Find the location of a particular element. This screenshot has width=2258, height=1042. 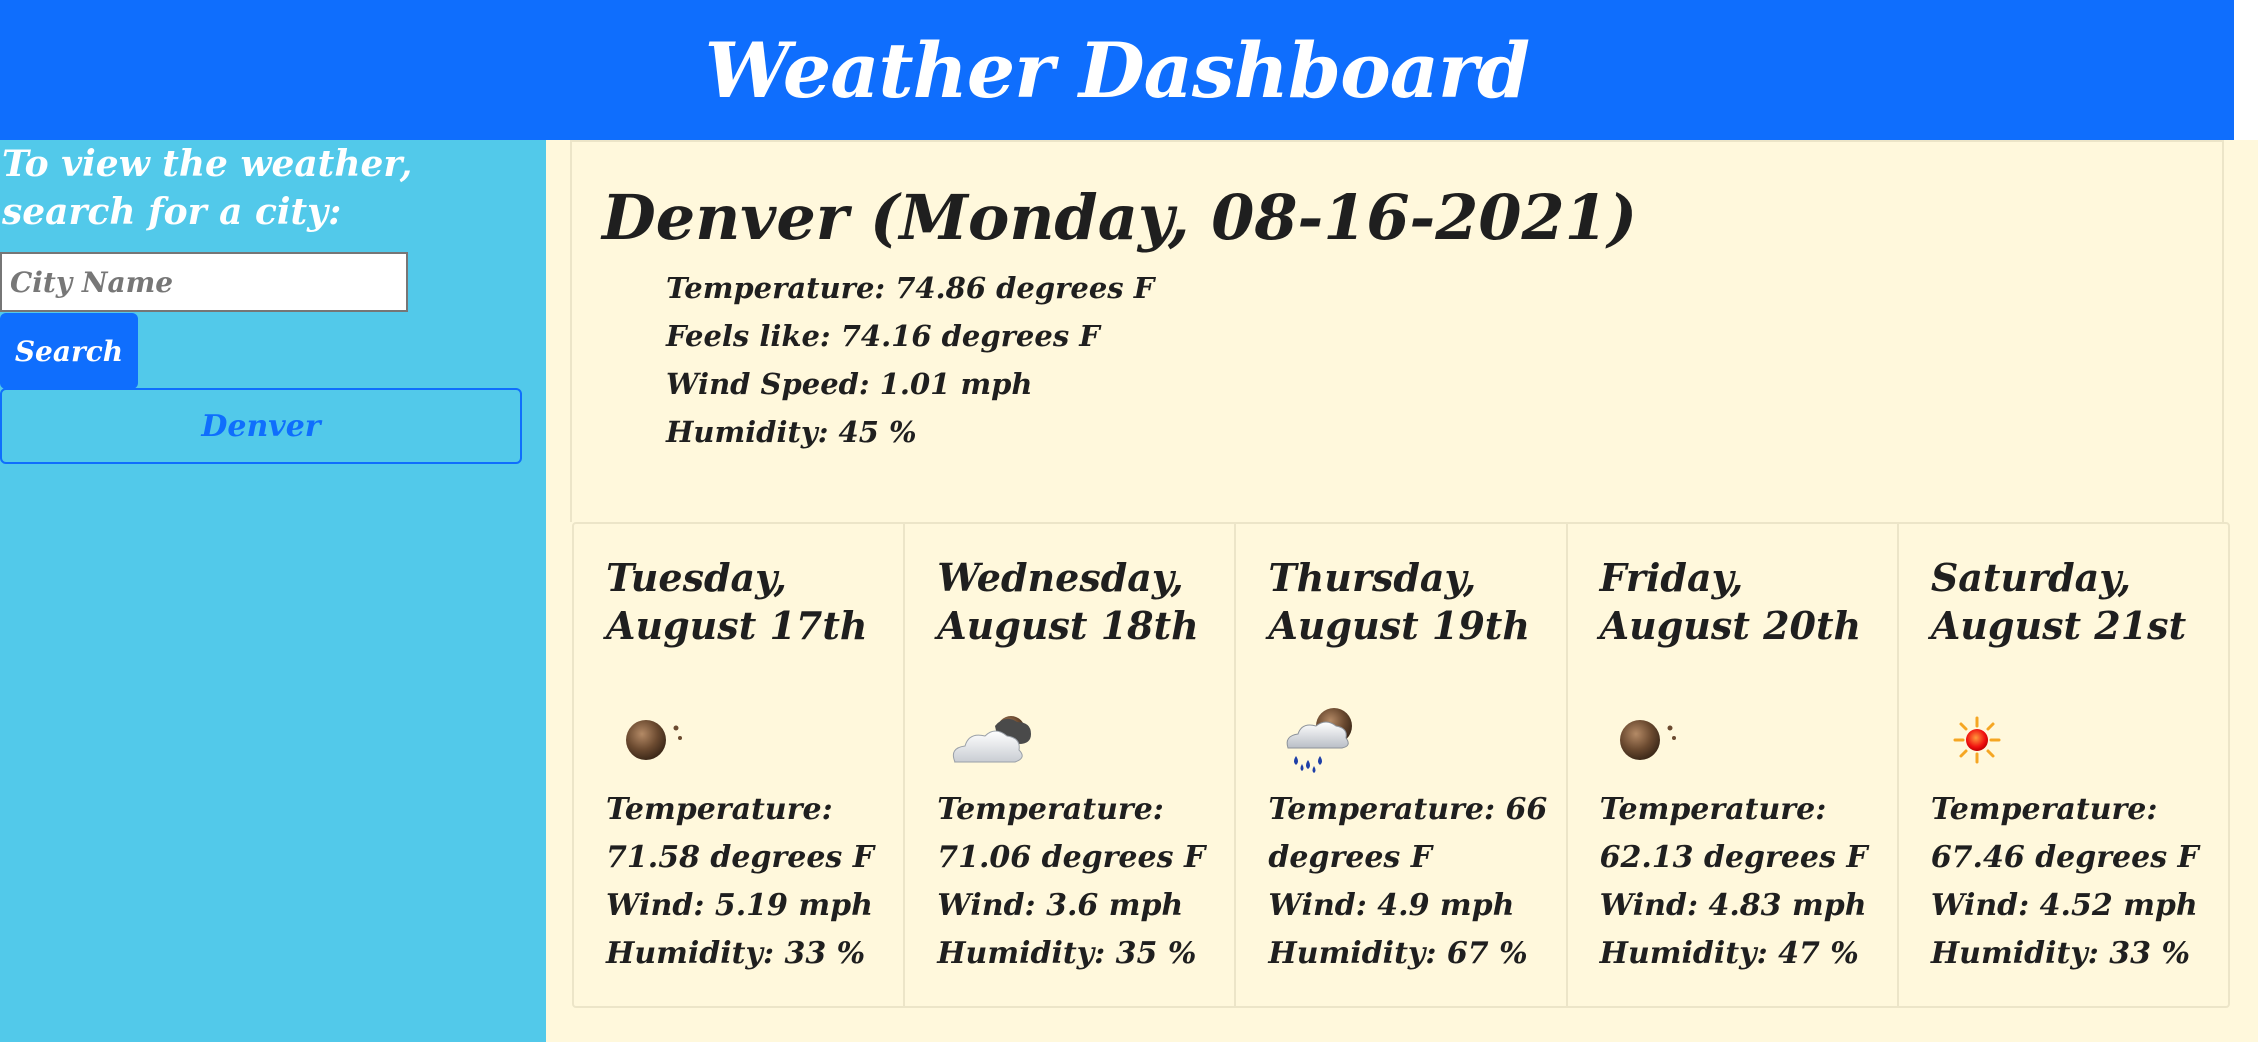

current-humidity: Humidity: 45 % is located at coordinates (791, 432).